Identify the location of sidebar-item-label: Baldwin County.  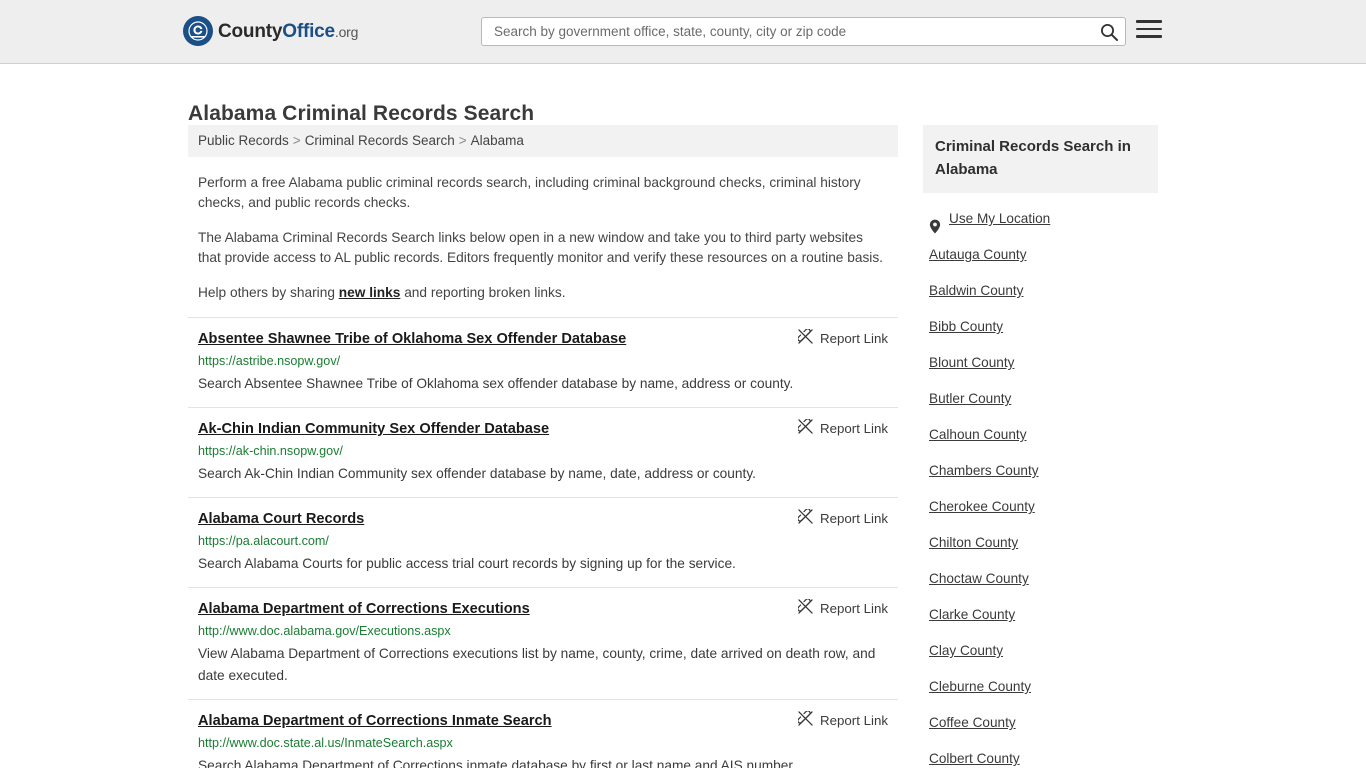
(976, 290).